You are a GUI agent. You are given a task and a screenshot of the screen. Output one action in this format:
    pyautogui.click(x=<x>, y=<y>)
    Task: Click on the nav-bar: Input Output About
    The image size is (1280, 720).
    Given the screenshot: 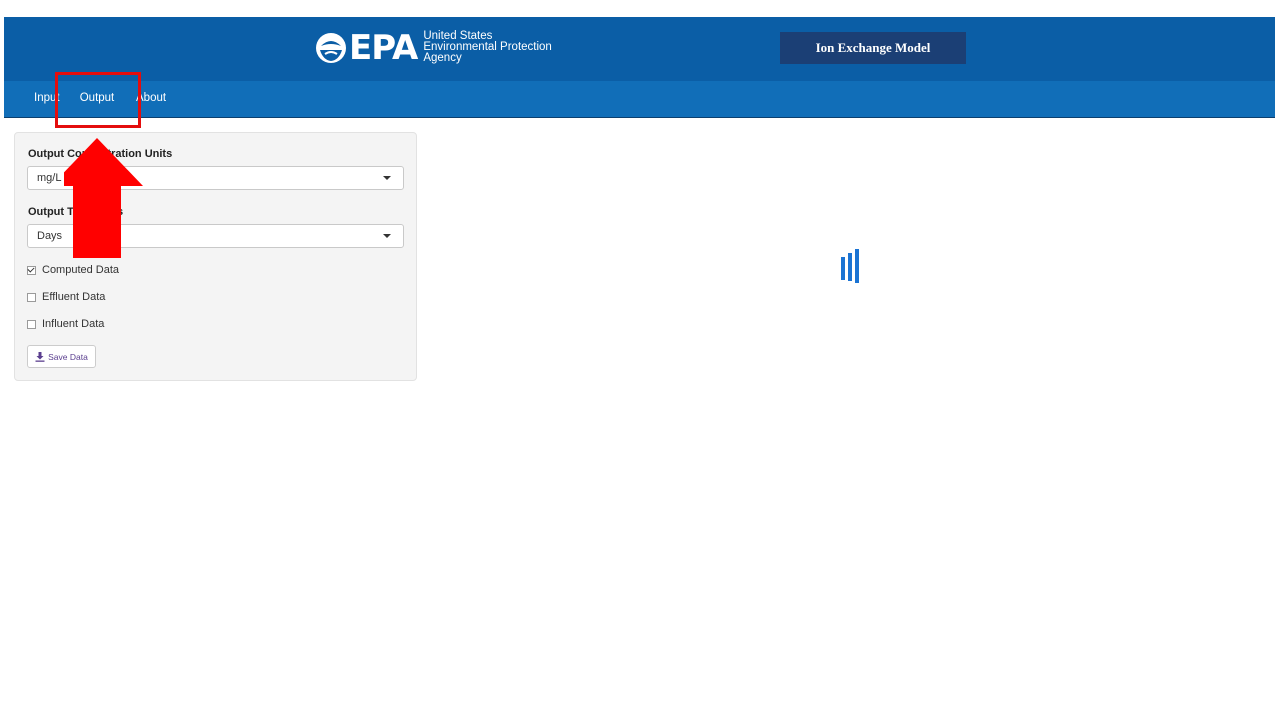 What is the action you would take?
    pyautogui.click(x=639, y=99)
    